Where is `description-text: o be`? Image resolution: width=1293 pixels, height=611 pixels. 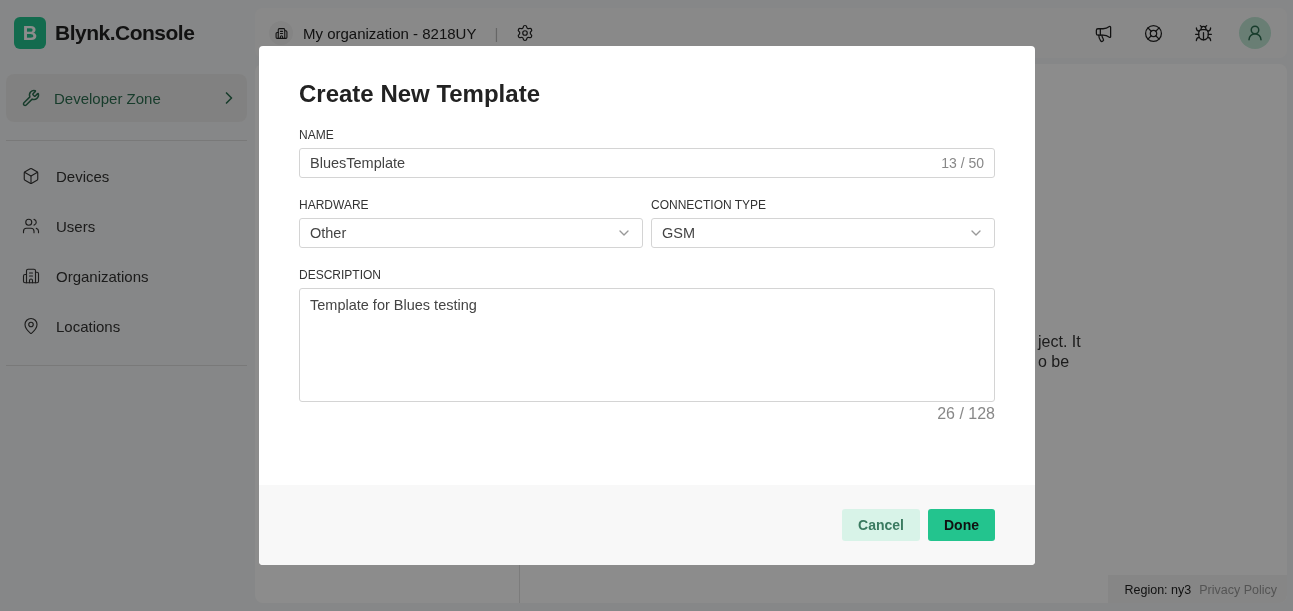 description-text: o be is located at coordinates (1054, 362).